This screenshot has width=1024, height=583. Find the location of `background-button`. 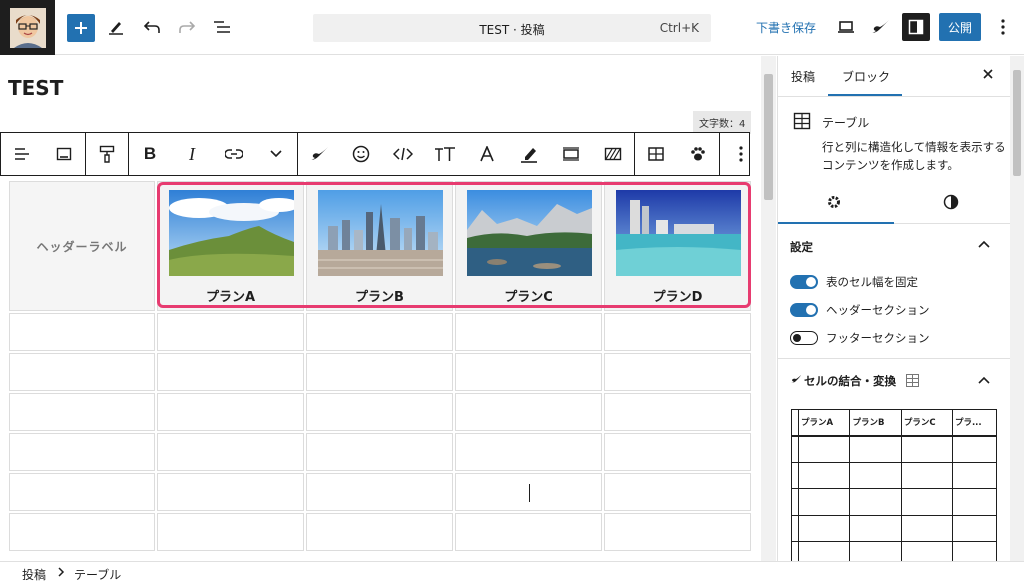

background-button is located at coordinates (571, 154).